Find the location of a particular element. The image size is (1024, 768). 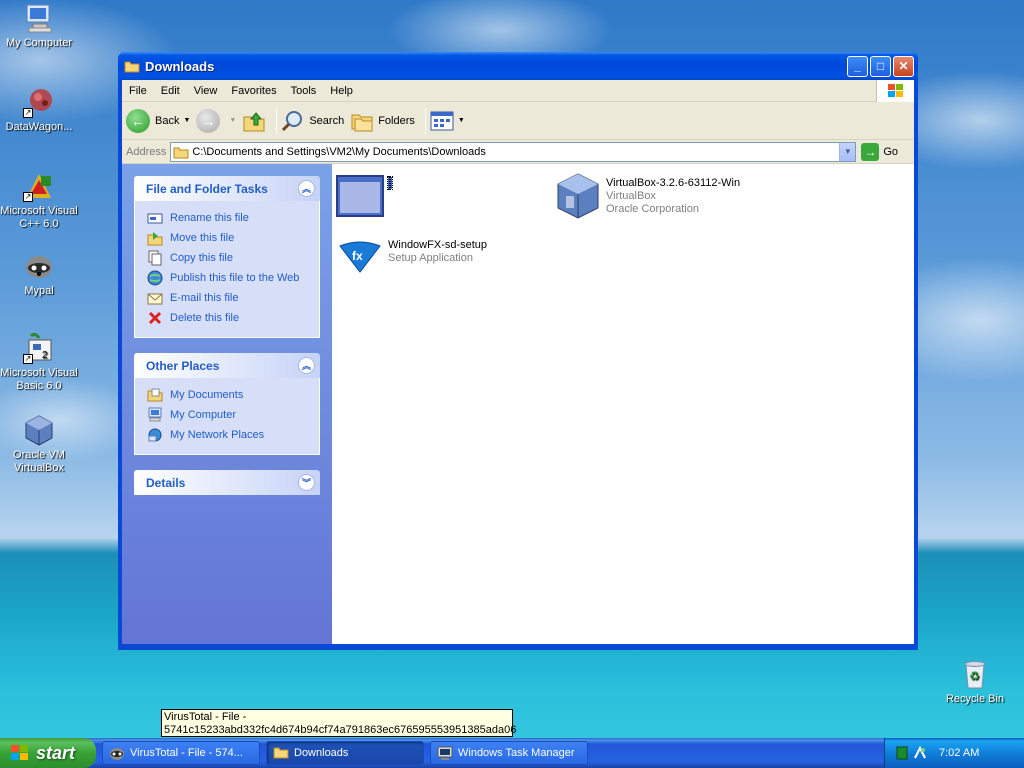

place-label: My Network Places is located at coordinates (217, 435).